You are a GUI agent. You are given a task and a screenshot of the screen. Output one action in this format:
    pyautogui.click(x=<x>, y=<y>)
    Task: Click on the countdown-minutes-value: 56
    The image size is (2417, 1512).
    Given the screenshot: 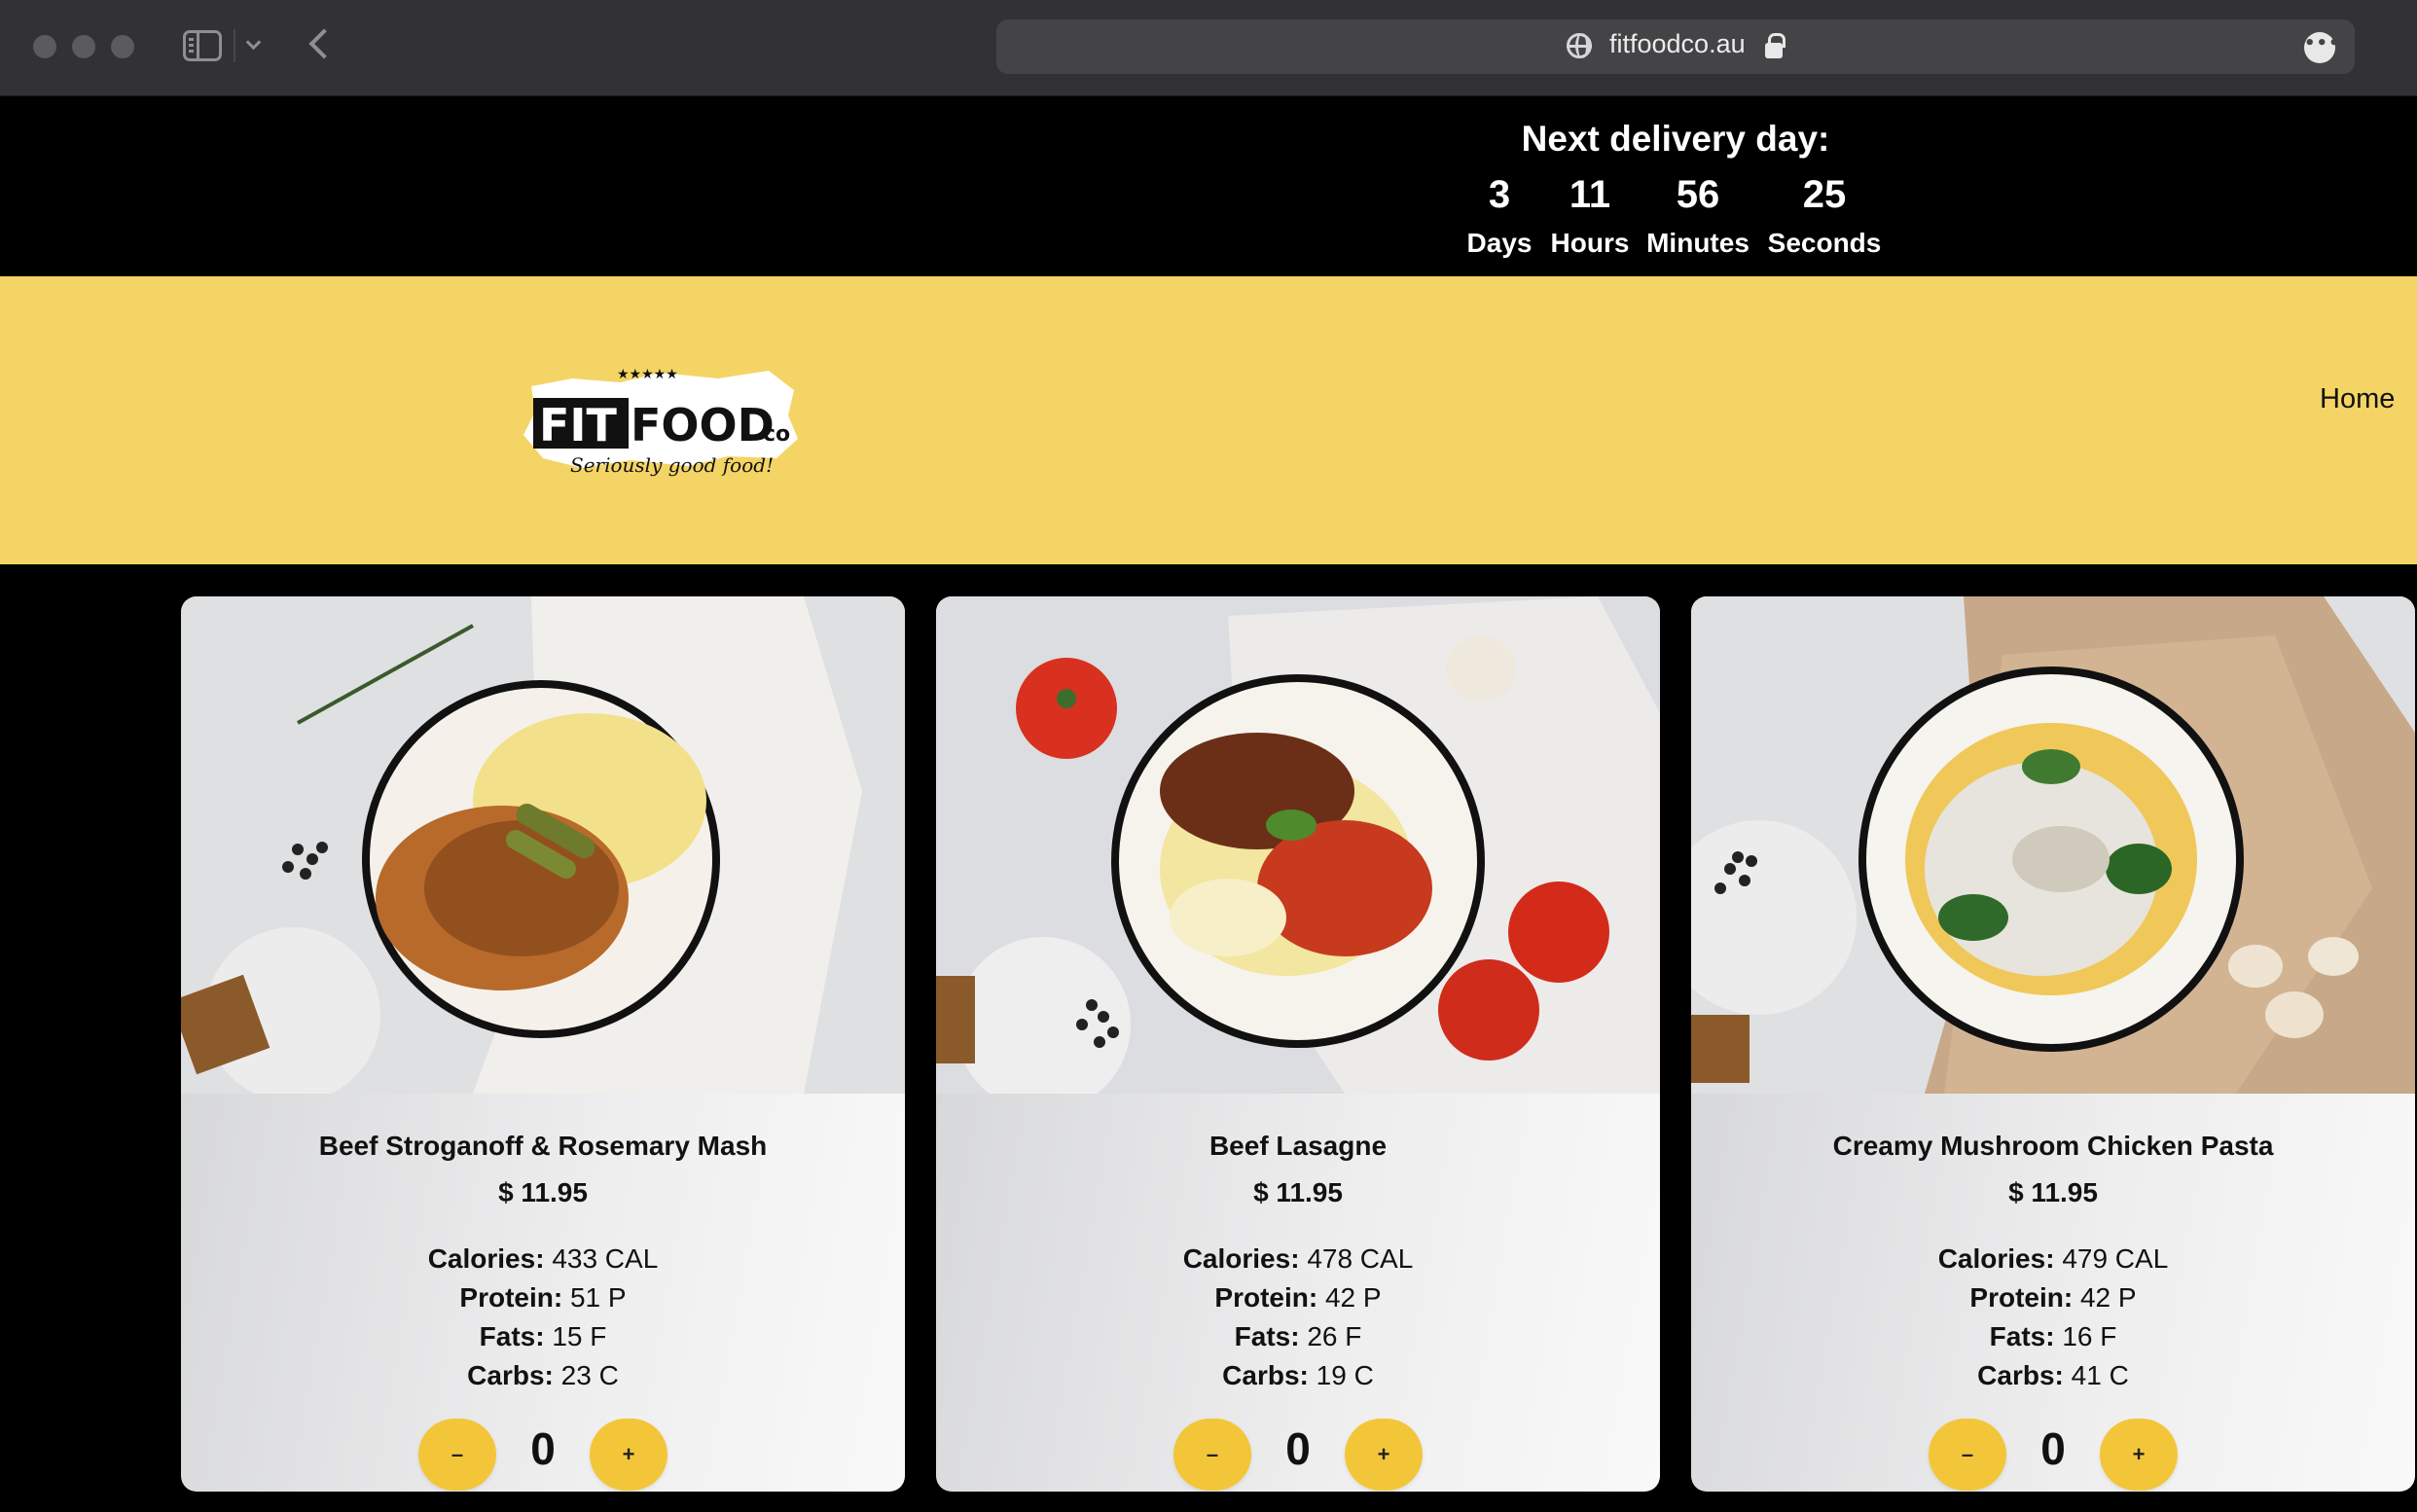 What is the action you would take?
    pyautogui.click(x=1698, y=194)
    